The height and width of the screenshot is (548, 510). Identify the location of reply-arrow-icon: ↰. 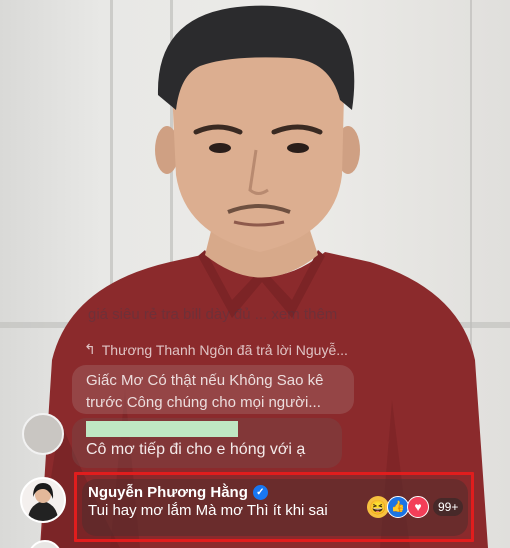
(90, 349).